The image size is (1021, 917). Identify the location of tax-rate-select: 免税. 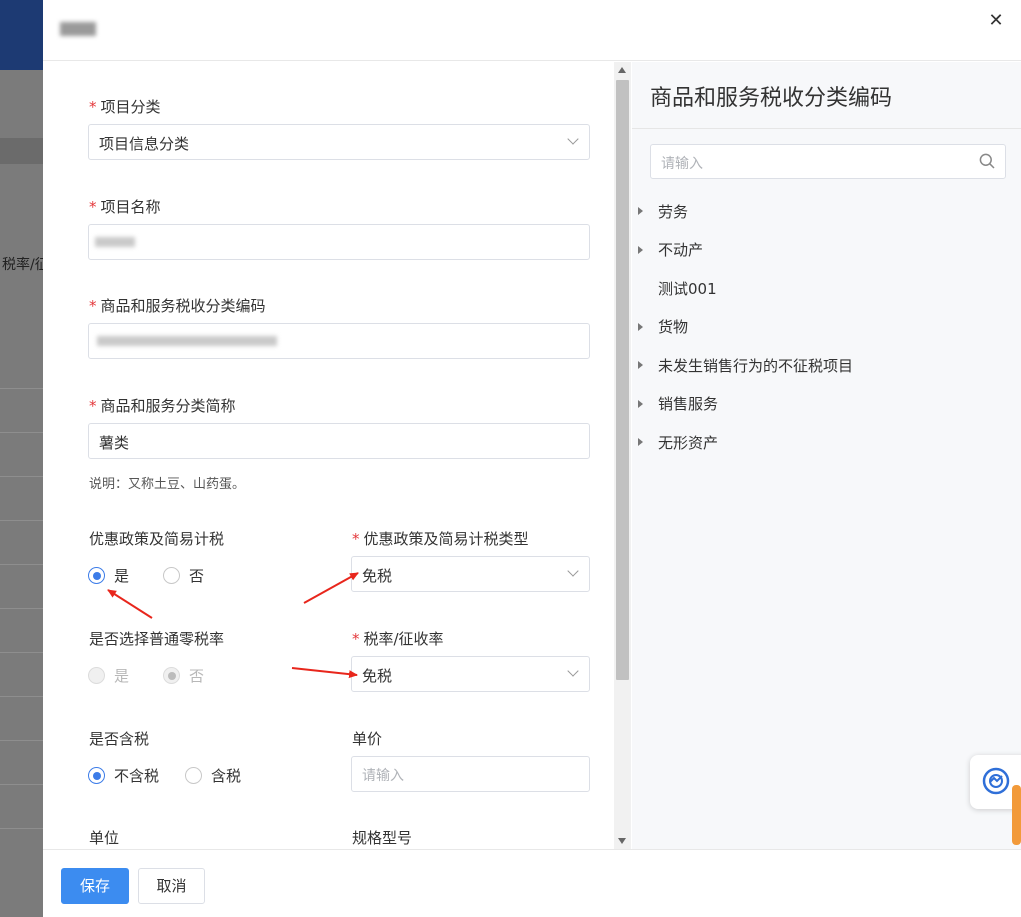
(470, 674).